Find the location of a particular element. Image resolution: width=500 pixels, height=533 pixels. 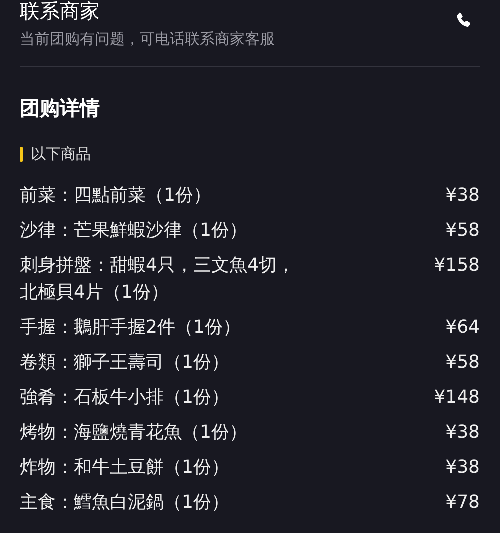

accent-bar is located at coordinates (21, 154).